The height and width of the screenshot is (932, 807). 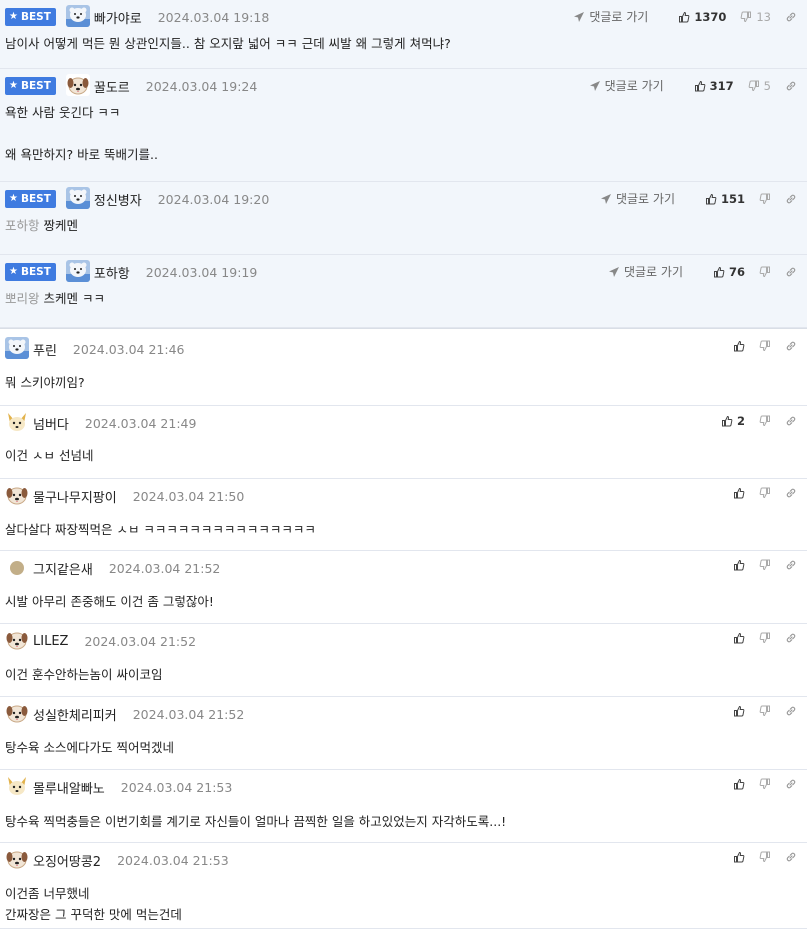 What do you see at coordinates (140, 423) in the screenshot?
I see `timestamp: 2024.03.04 21:49` at bounding box center [140, 423].